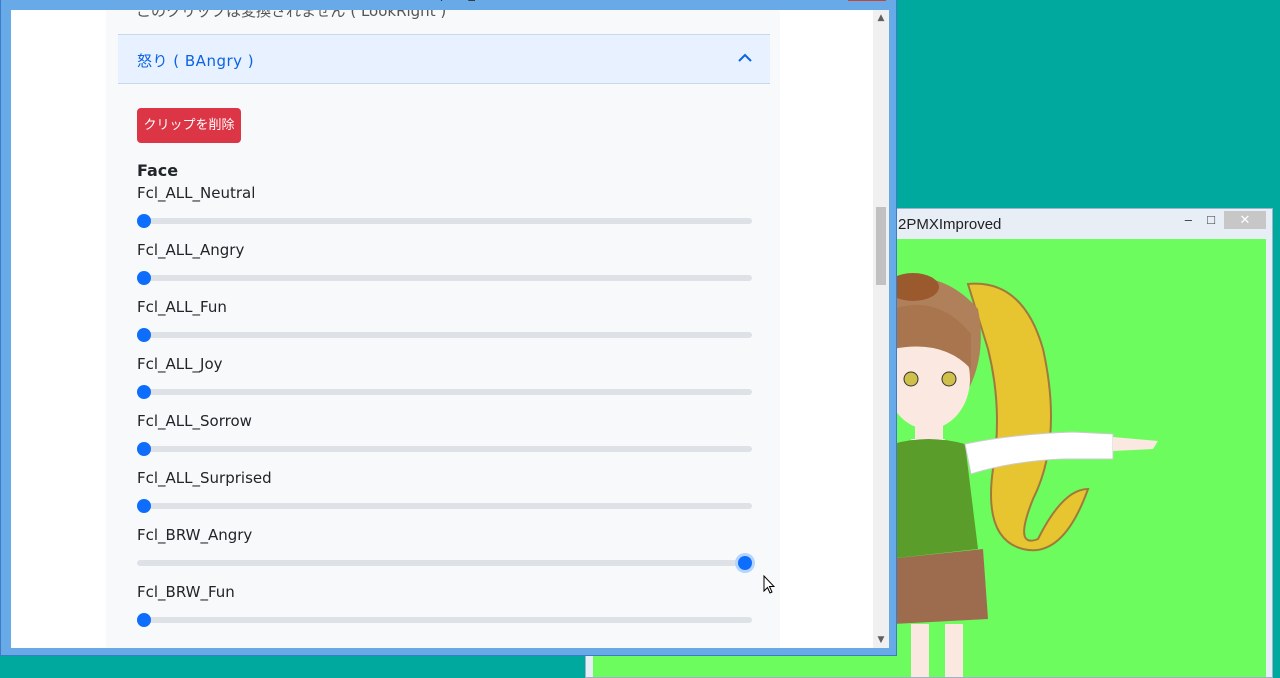 Image resolution: width=1280 pixels, height=678 pixels. I want to click on minimize-icon: –, so click(1188, 219).